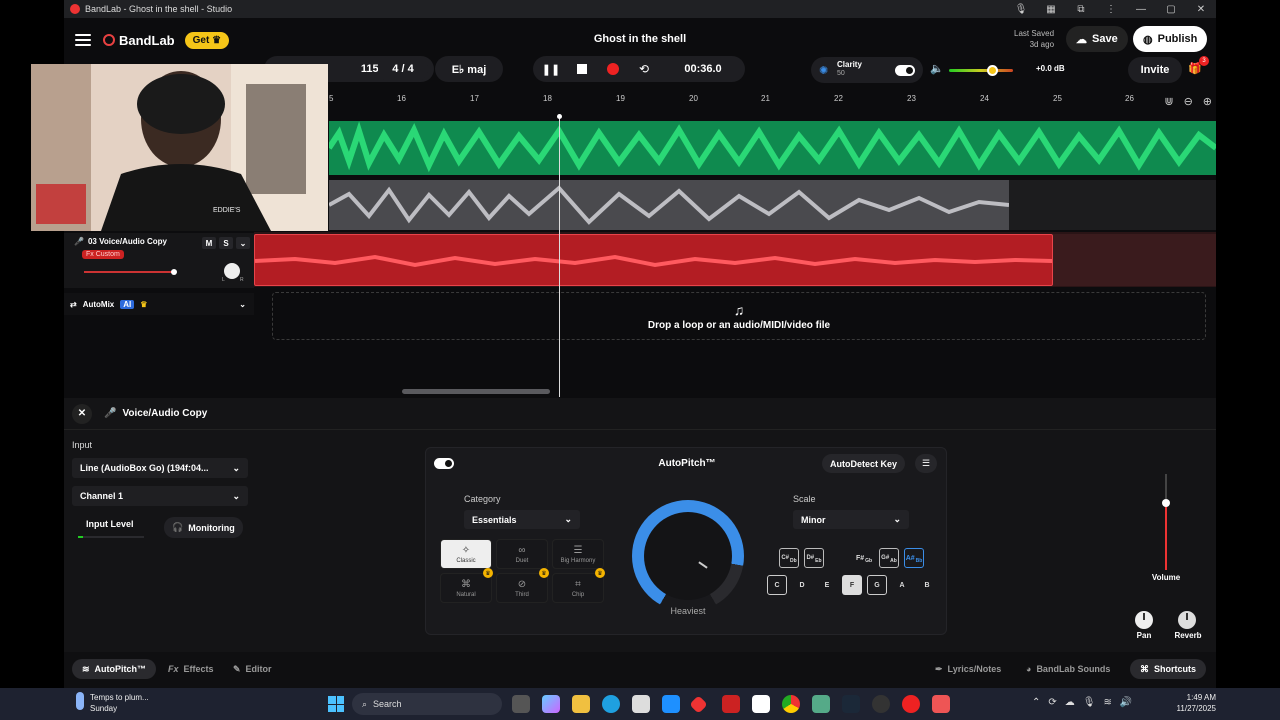 This screenshot has width=1280, height=720. I want to click on green-audio-region, so click(772, 148).